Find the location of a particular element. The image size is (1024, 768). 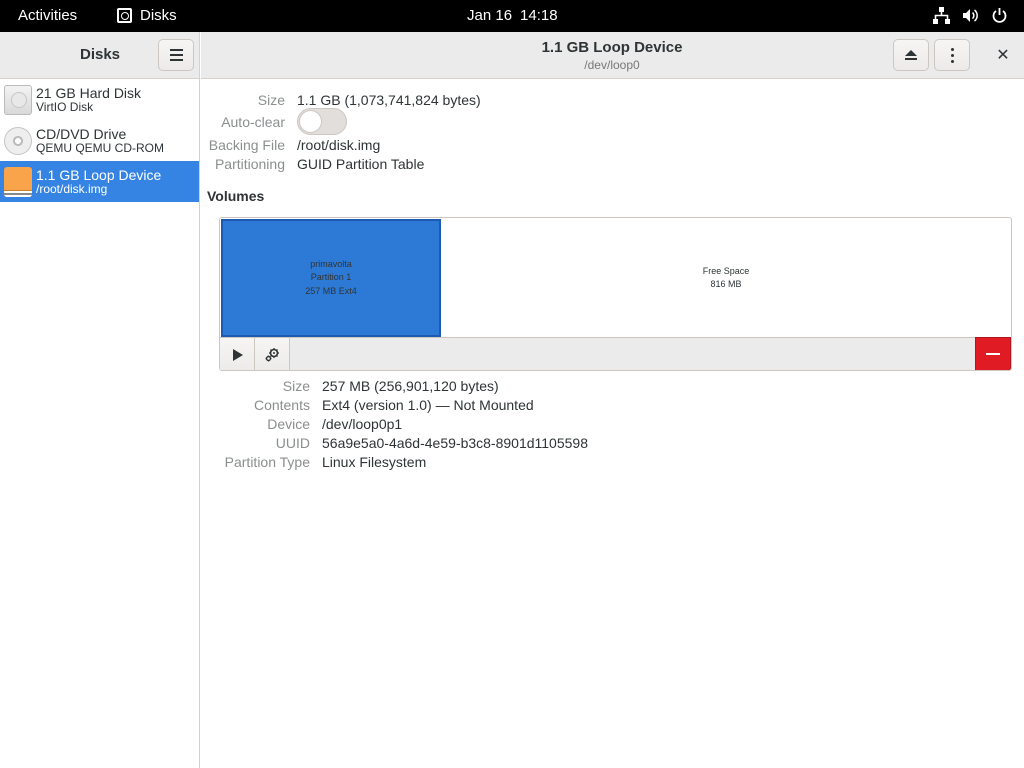

activities-button: Activities is located at coordinates (47, 15).